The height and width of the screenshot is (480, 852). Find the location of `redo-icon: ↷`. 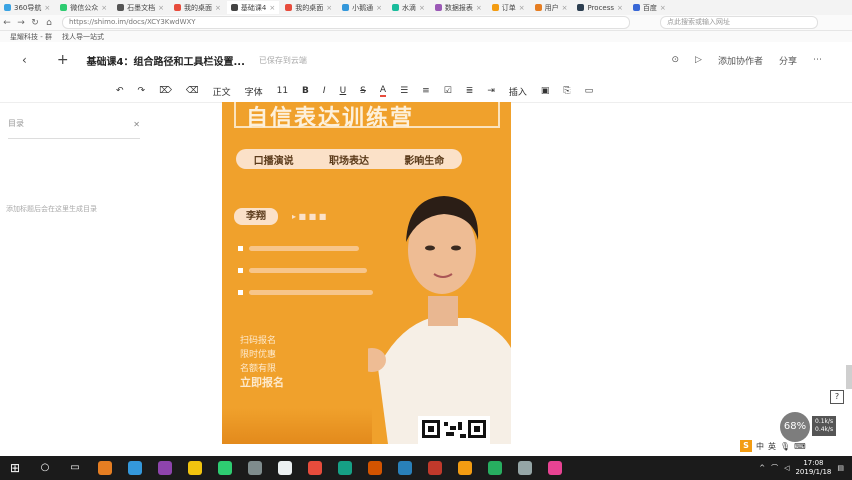

redo-icon: ↷ is located at coordinates (142, 91).